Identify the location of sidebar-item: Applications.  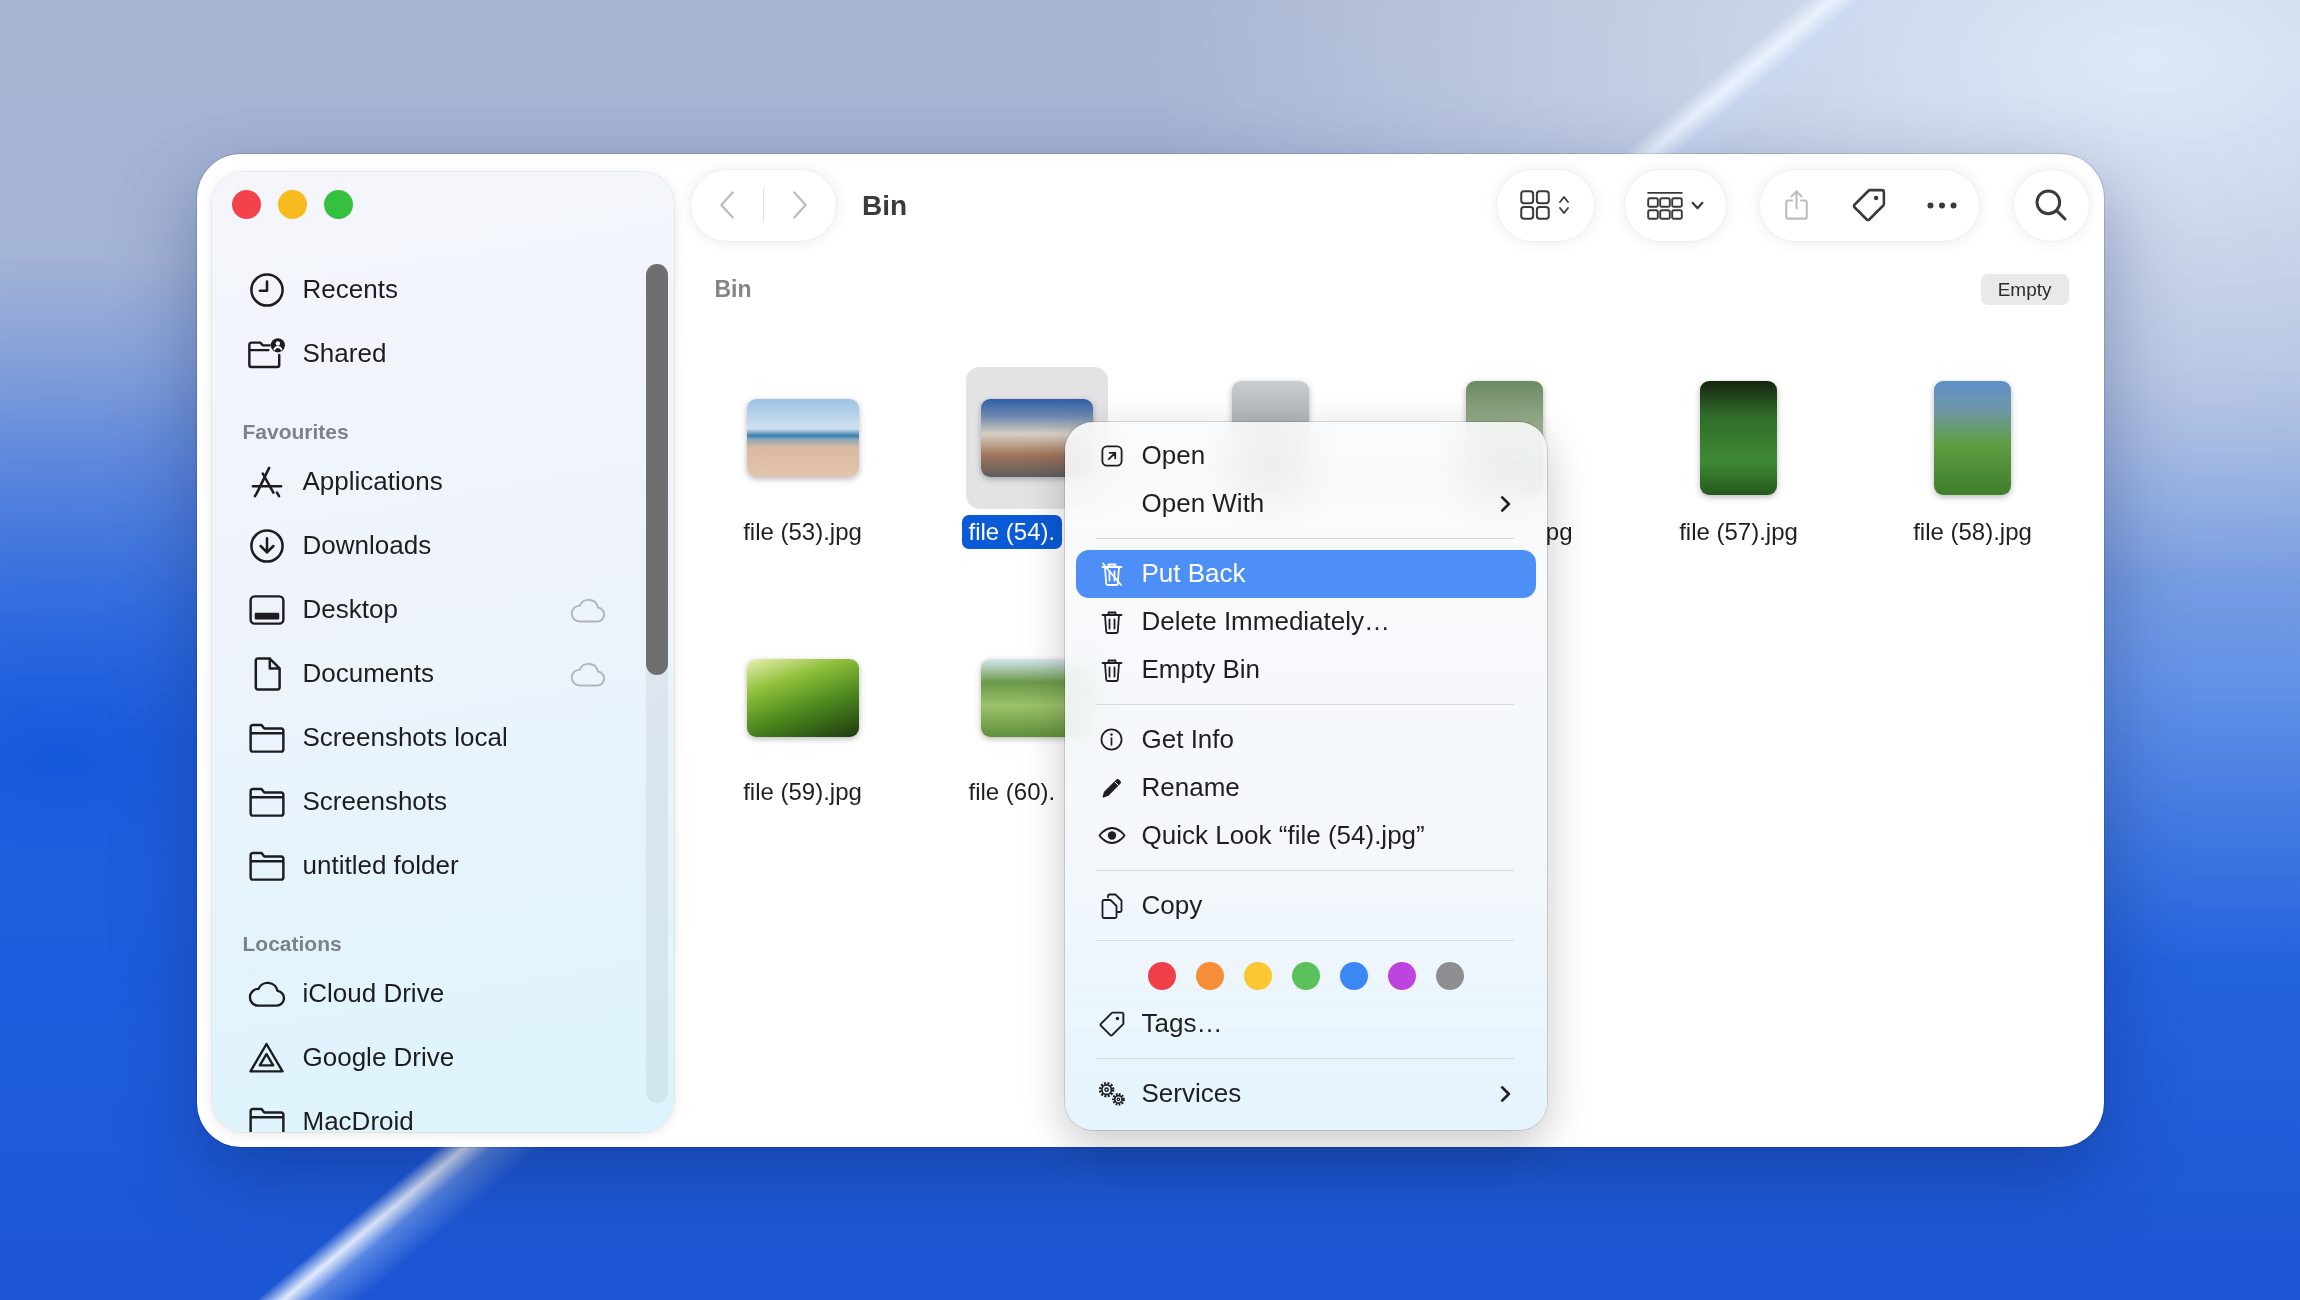
(428, 481).